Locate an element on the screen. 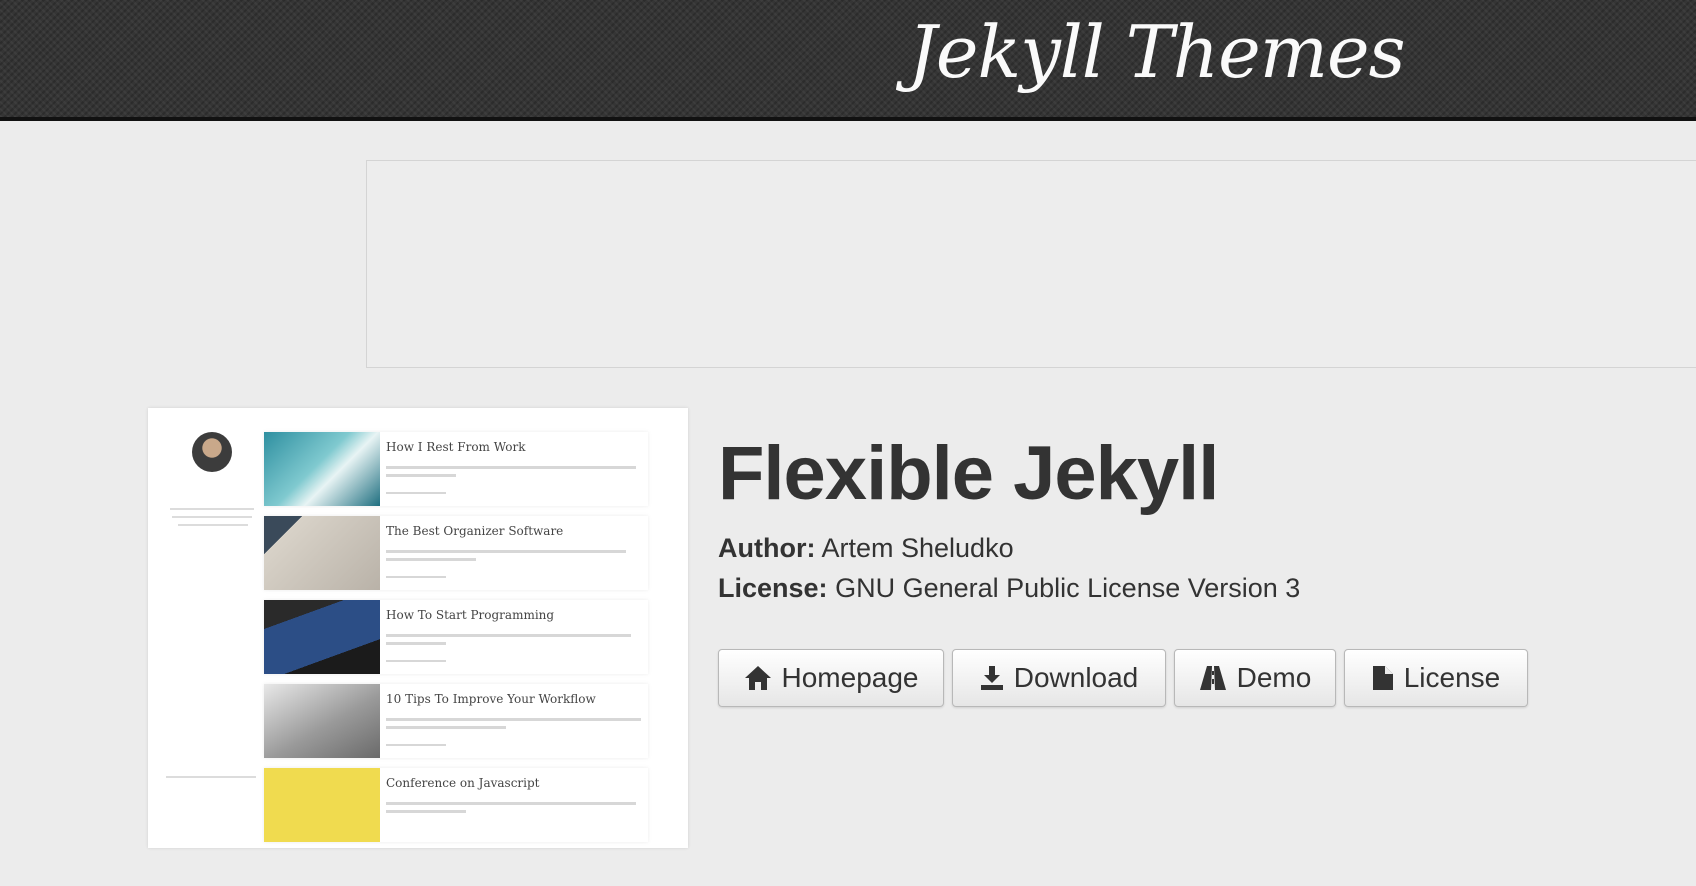 The width and height of the screenshot is (1696, 886). site-header: Jekyll Themes is located at coordinates (848, 60).